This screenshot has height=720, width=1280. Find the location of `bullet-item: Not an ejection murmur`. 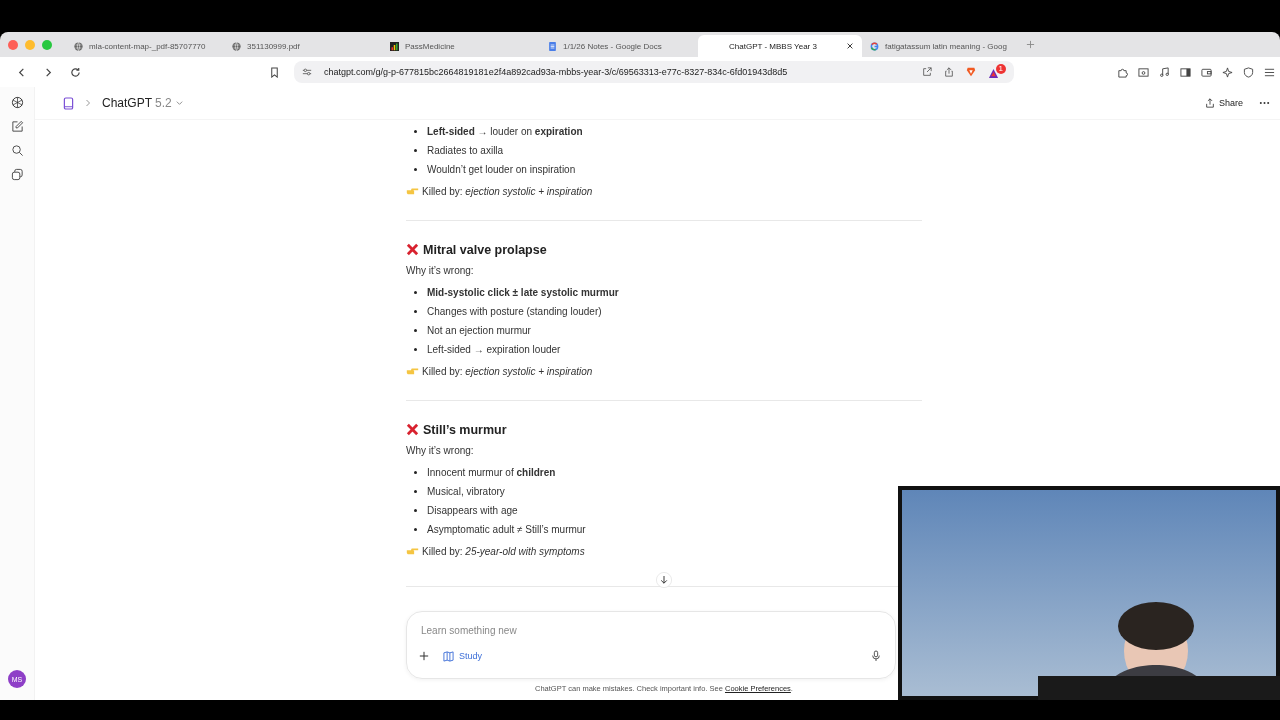

bullet-item: Not an ejection murmur is located at coordinates (468, 330).